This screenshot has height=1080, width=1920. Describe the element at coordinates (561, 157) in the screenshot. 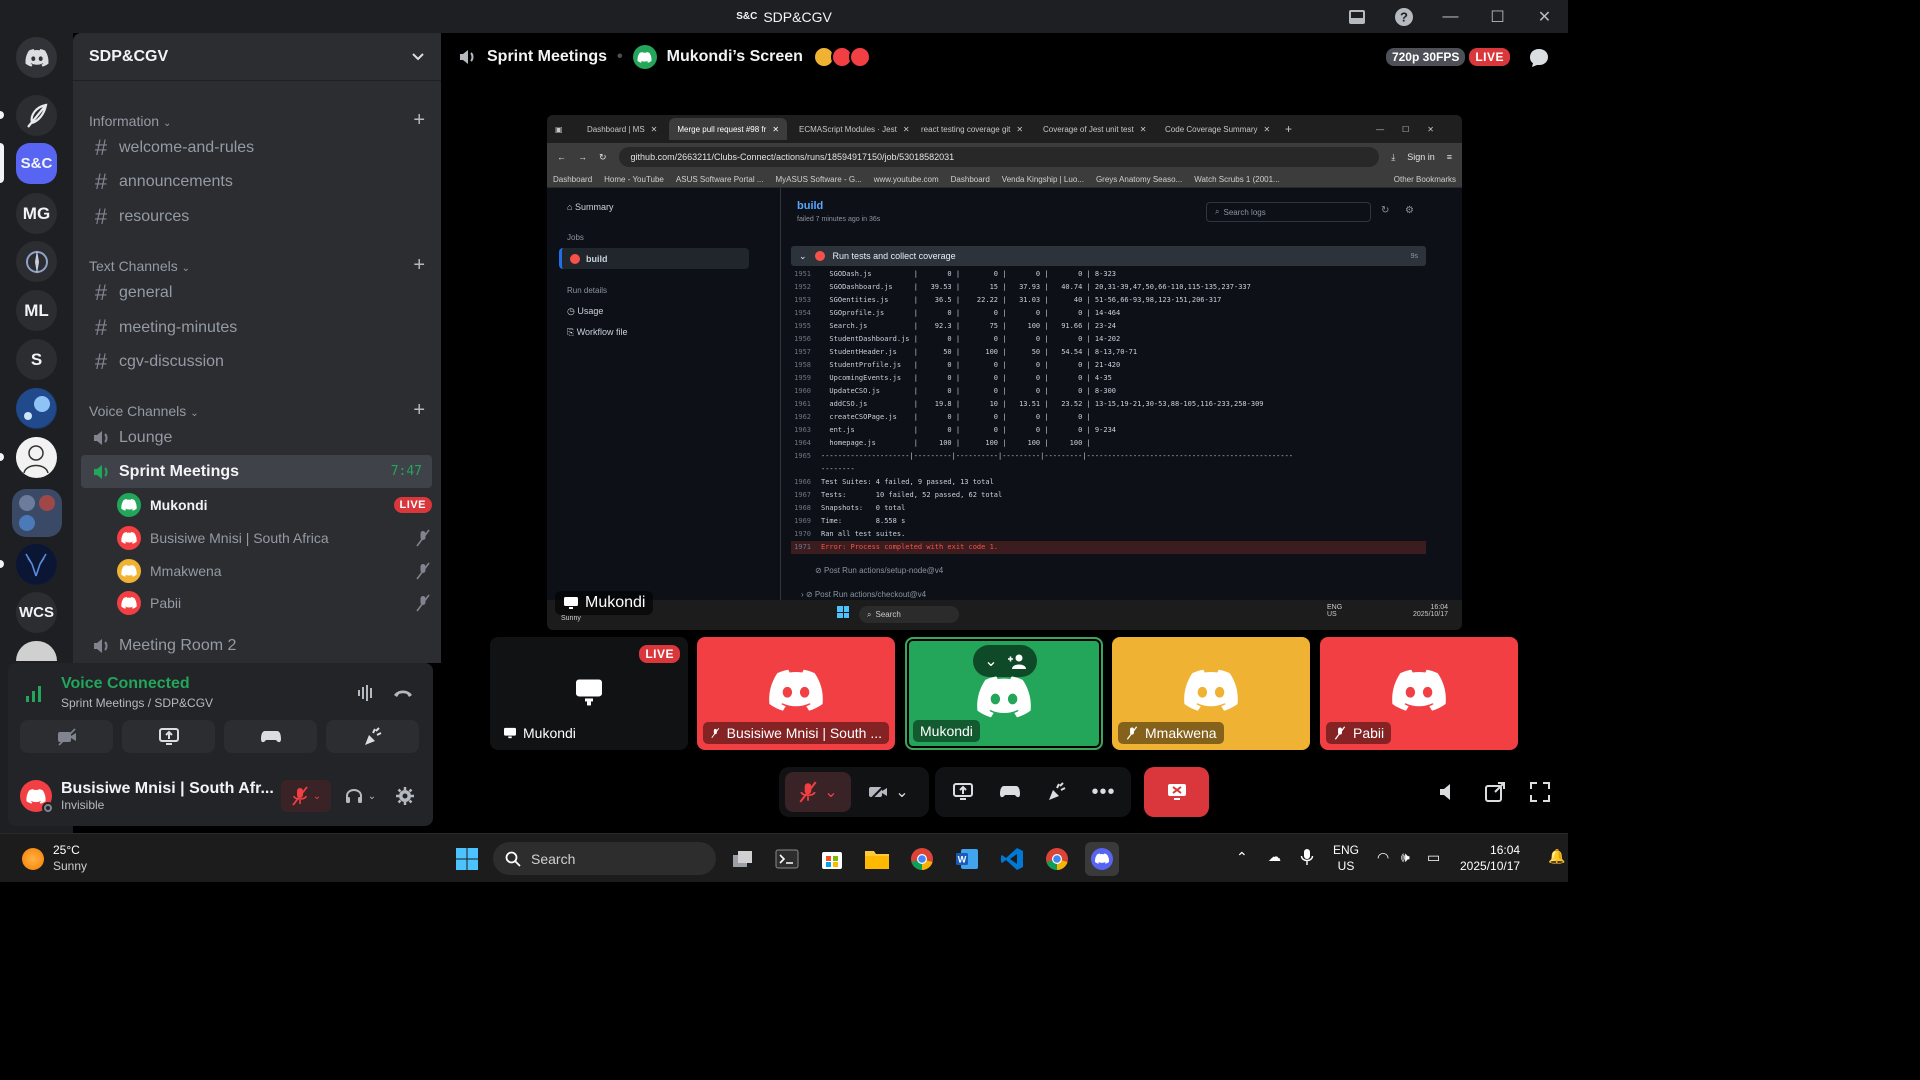

I see `back-icon: ←` at that location.